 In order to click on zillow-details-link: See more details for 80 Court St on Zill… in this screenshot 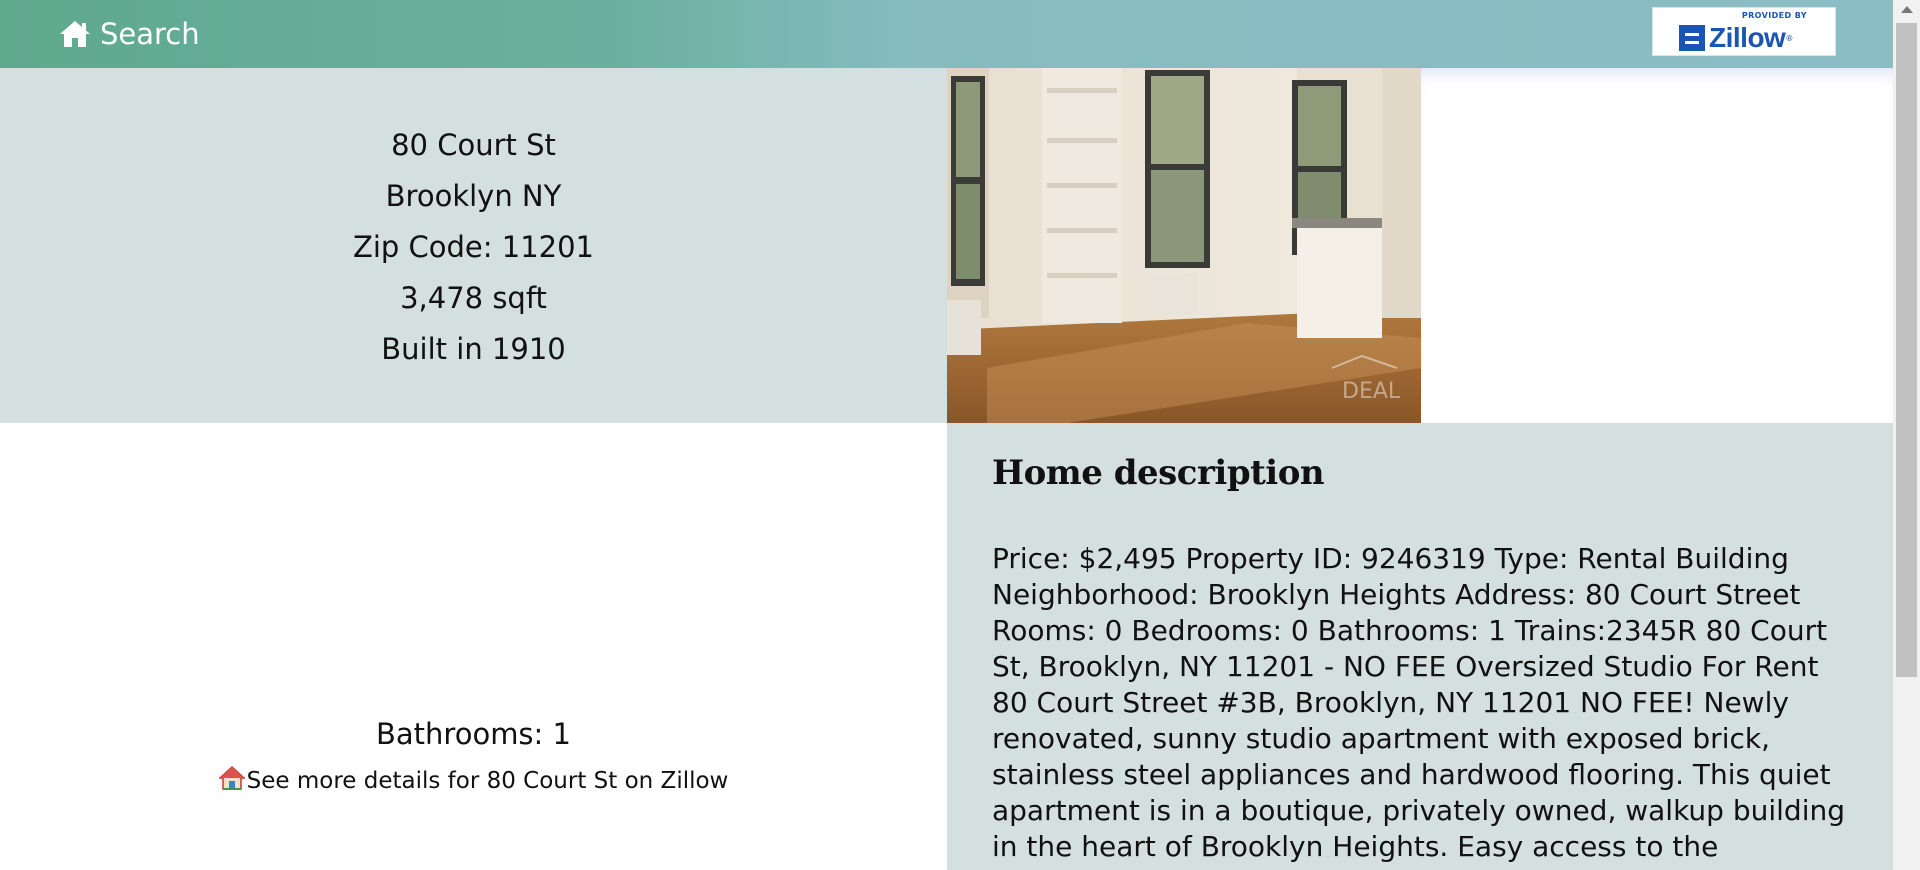, I will do `click(473, 779)`.